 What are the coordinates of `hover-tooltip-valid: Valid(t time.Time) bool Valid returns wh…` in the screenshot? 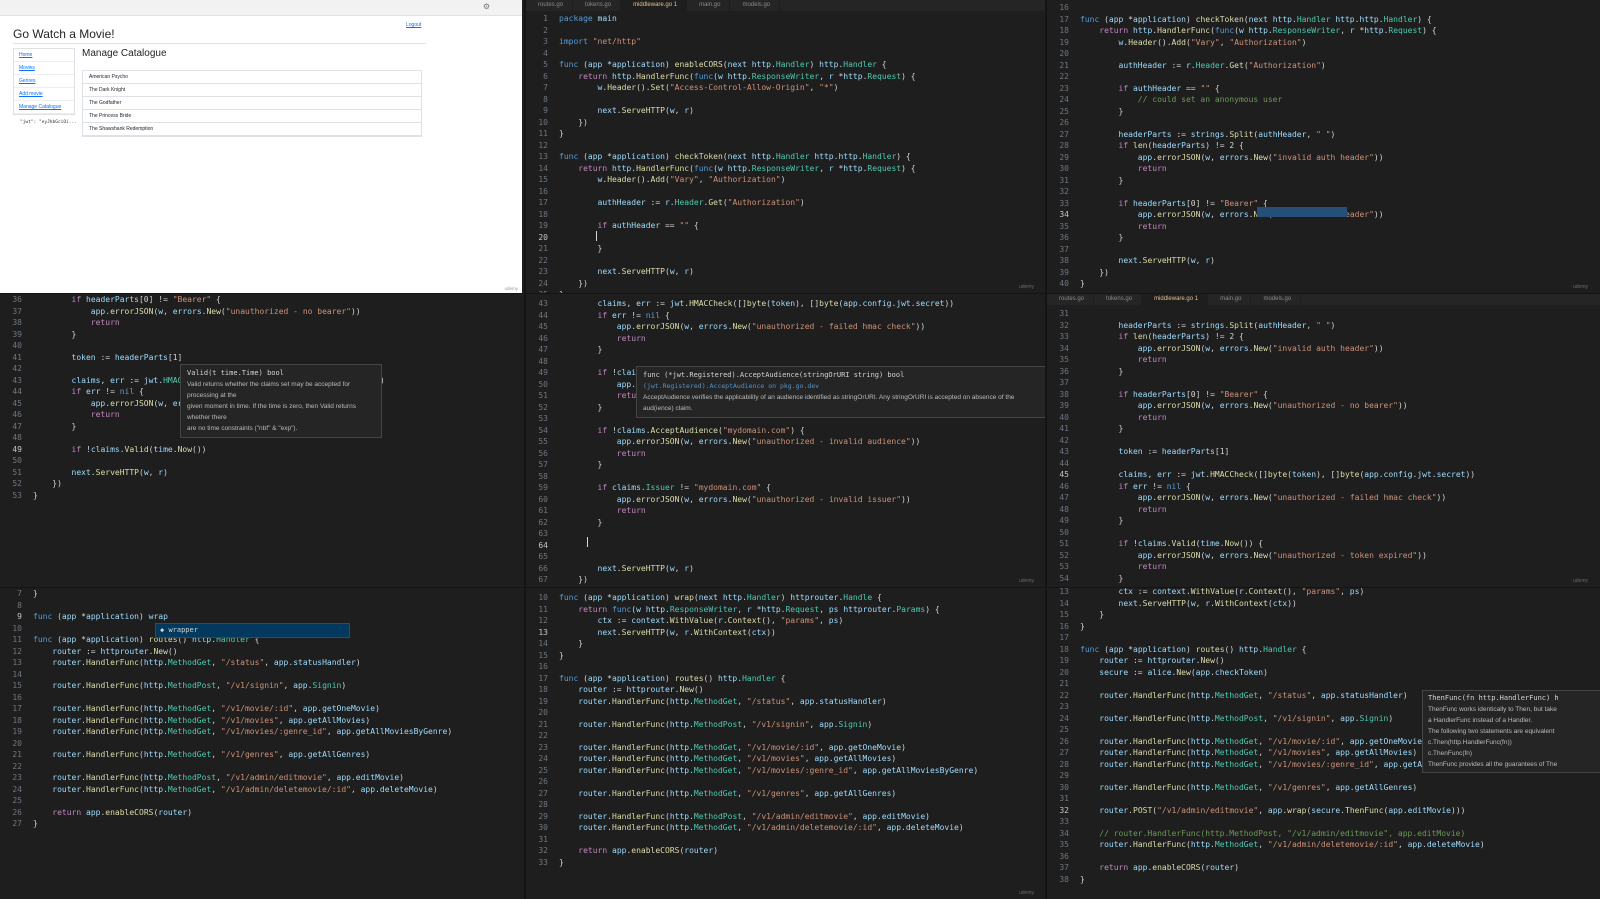 It's located at (281, 401).